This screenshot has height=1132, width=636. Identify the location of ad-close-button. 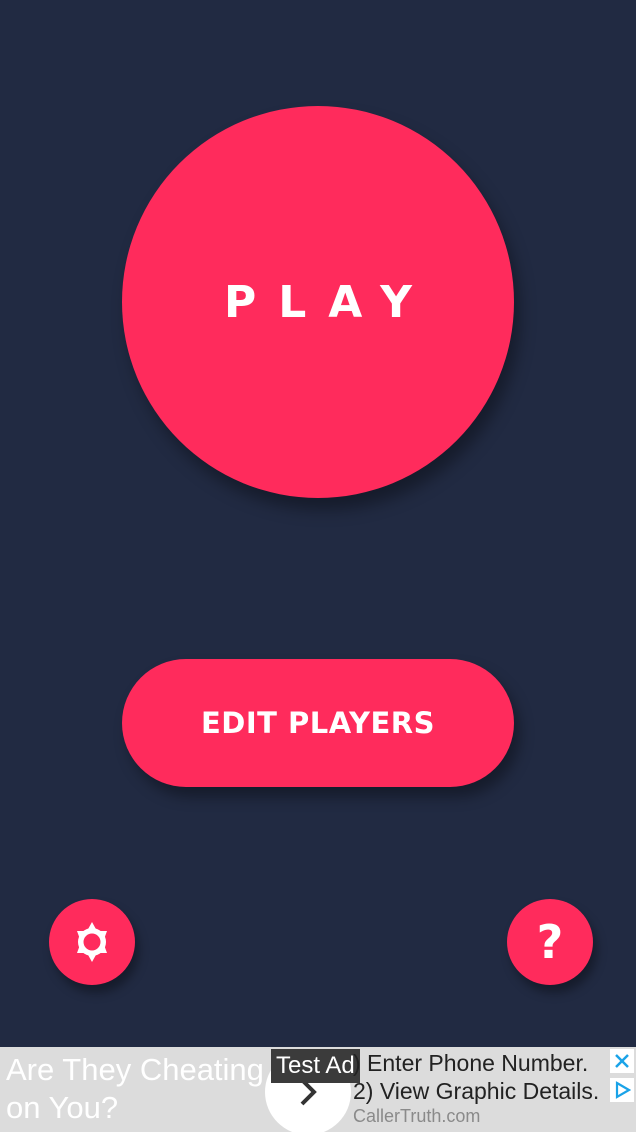
(622, 1061).